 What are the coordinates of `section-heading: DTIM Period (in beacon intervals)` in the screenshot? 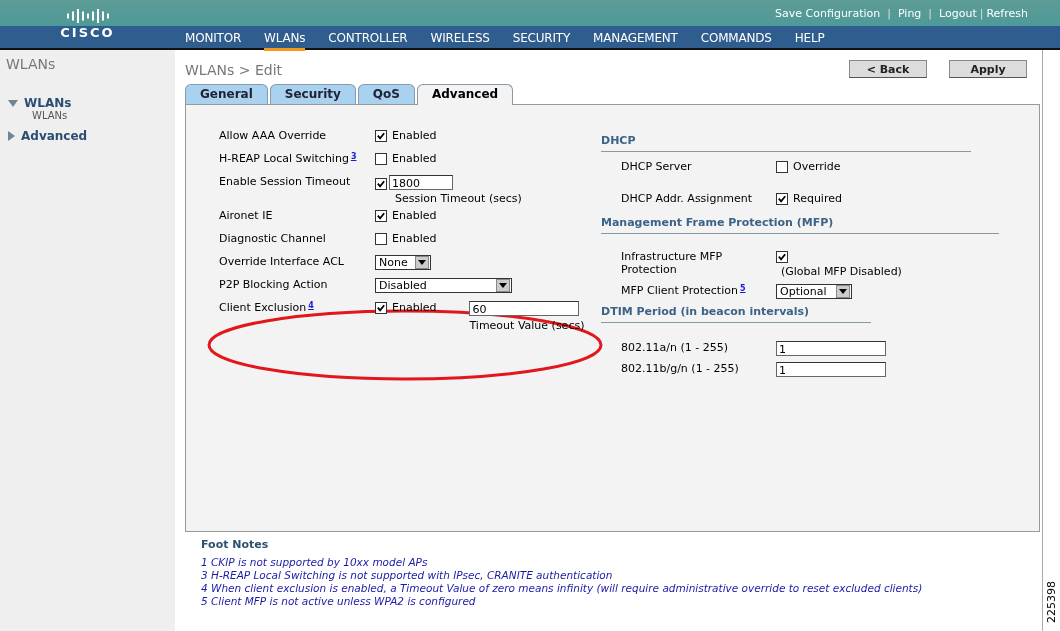 It's located at (736, 314).